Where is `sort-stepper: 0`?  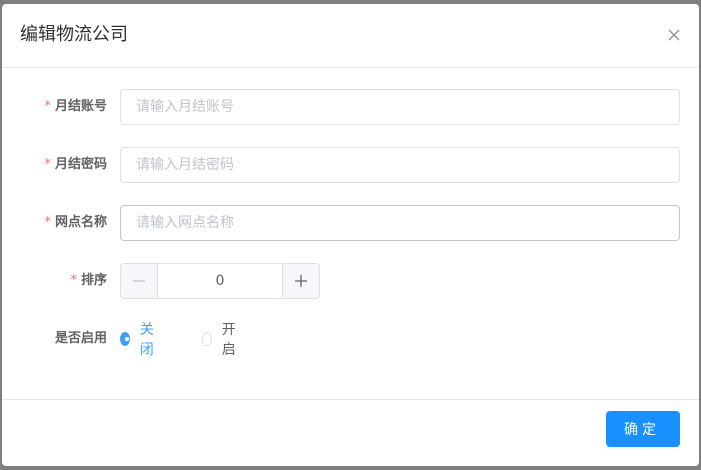
sort-stepper: 0 is located at coordinates (220, 281).